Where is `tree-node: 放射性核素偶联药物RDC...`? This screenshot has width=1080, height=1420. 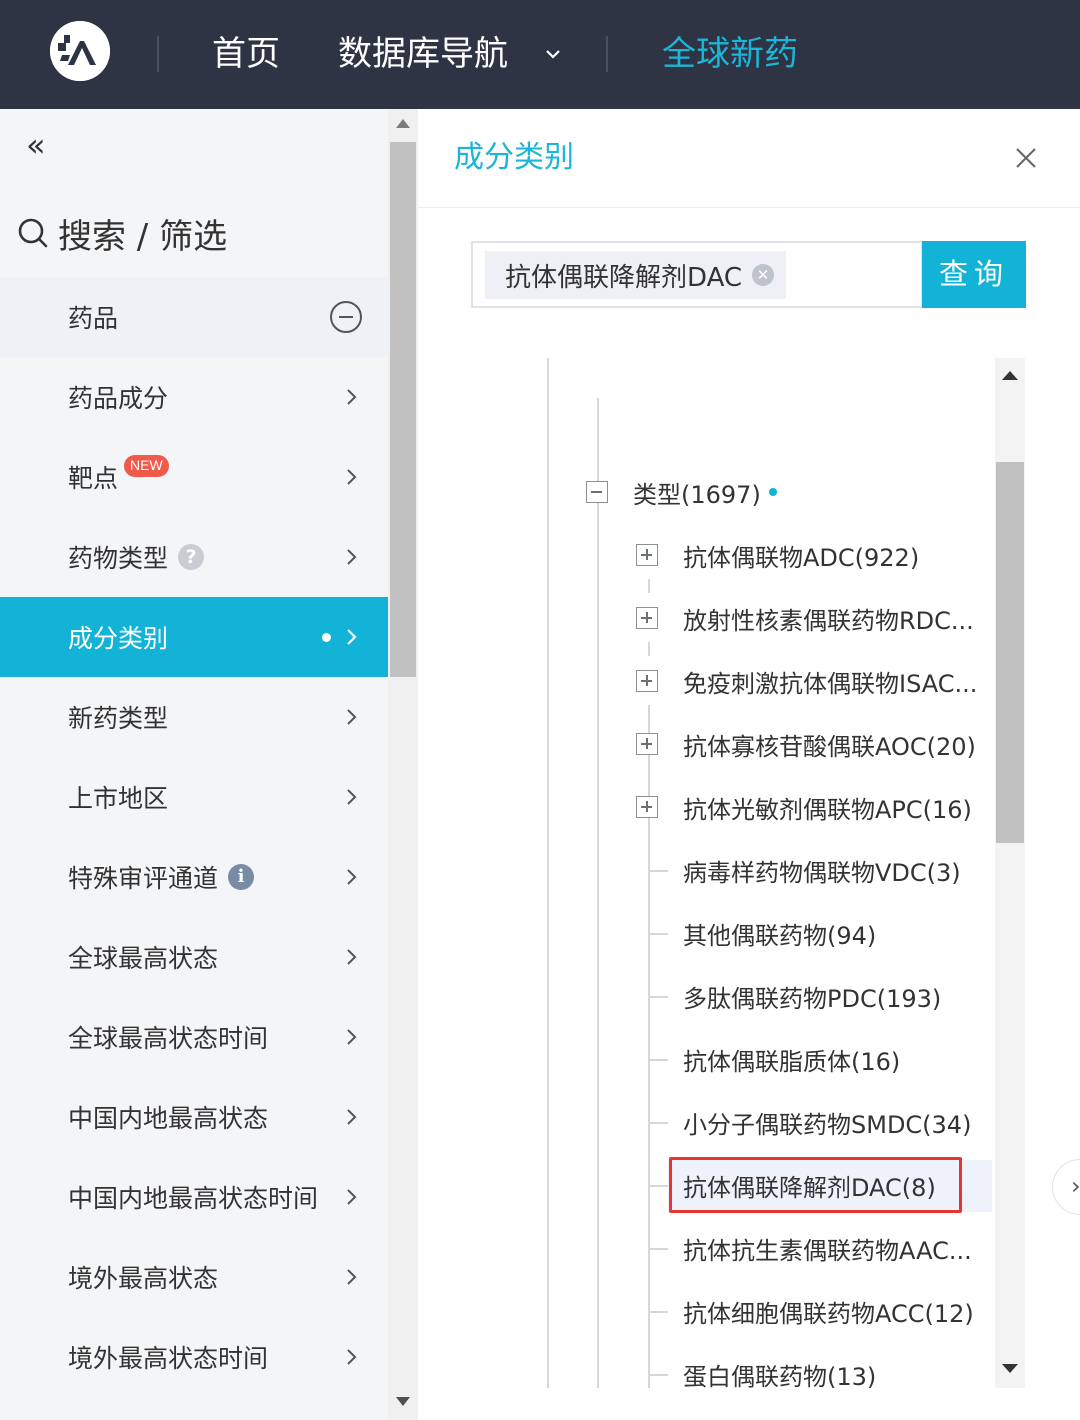 tree-node: 放射性核素偶联药物RDC... is located at coordinates (828, 618).